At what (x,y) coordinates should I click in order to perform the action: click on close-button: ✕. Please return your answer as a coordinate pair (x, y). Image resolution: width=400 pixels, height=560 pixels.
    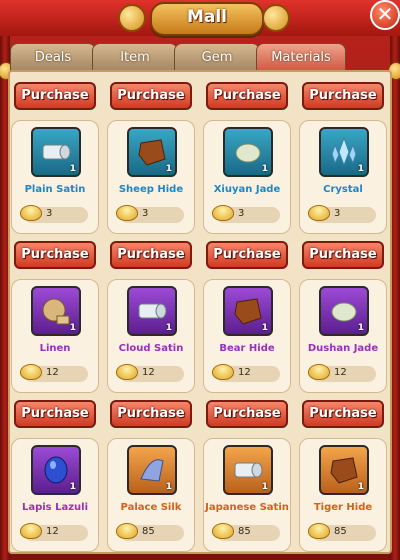
    Looking at the image, I should click on (385, 15).